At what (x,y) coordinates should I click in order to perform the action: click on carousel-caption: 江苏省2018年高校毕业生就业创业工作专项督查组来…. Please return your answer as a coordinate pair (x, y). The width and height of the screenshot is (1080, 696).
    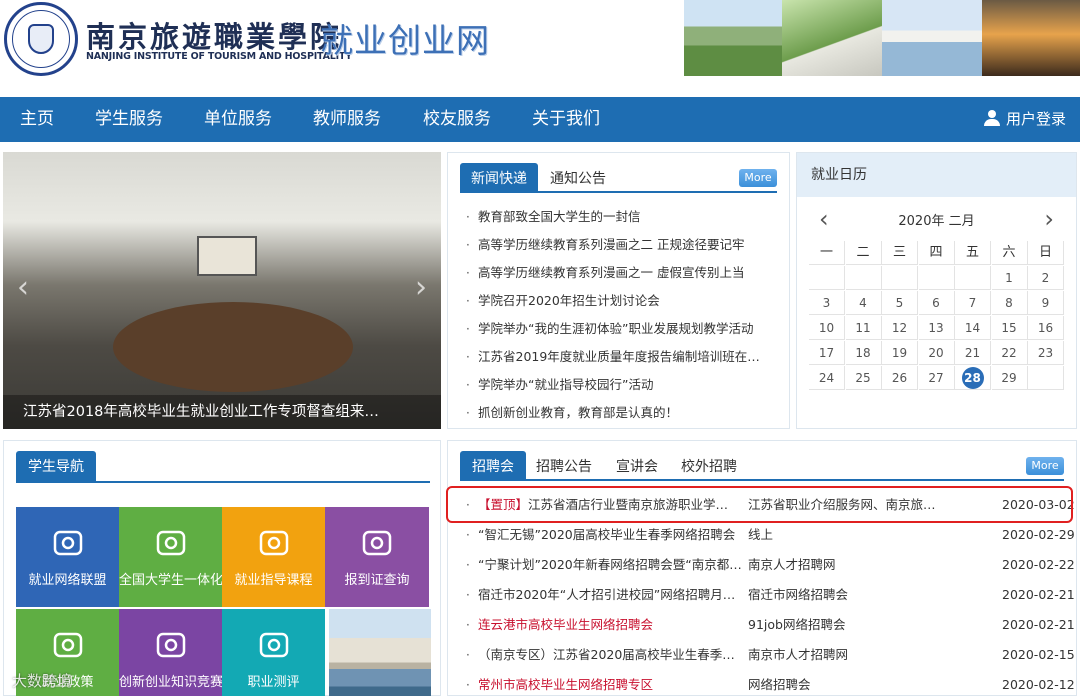
    Looking at the image, I should click on (222, 412).